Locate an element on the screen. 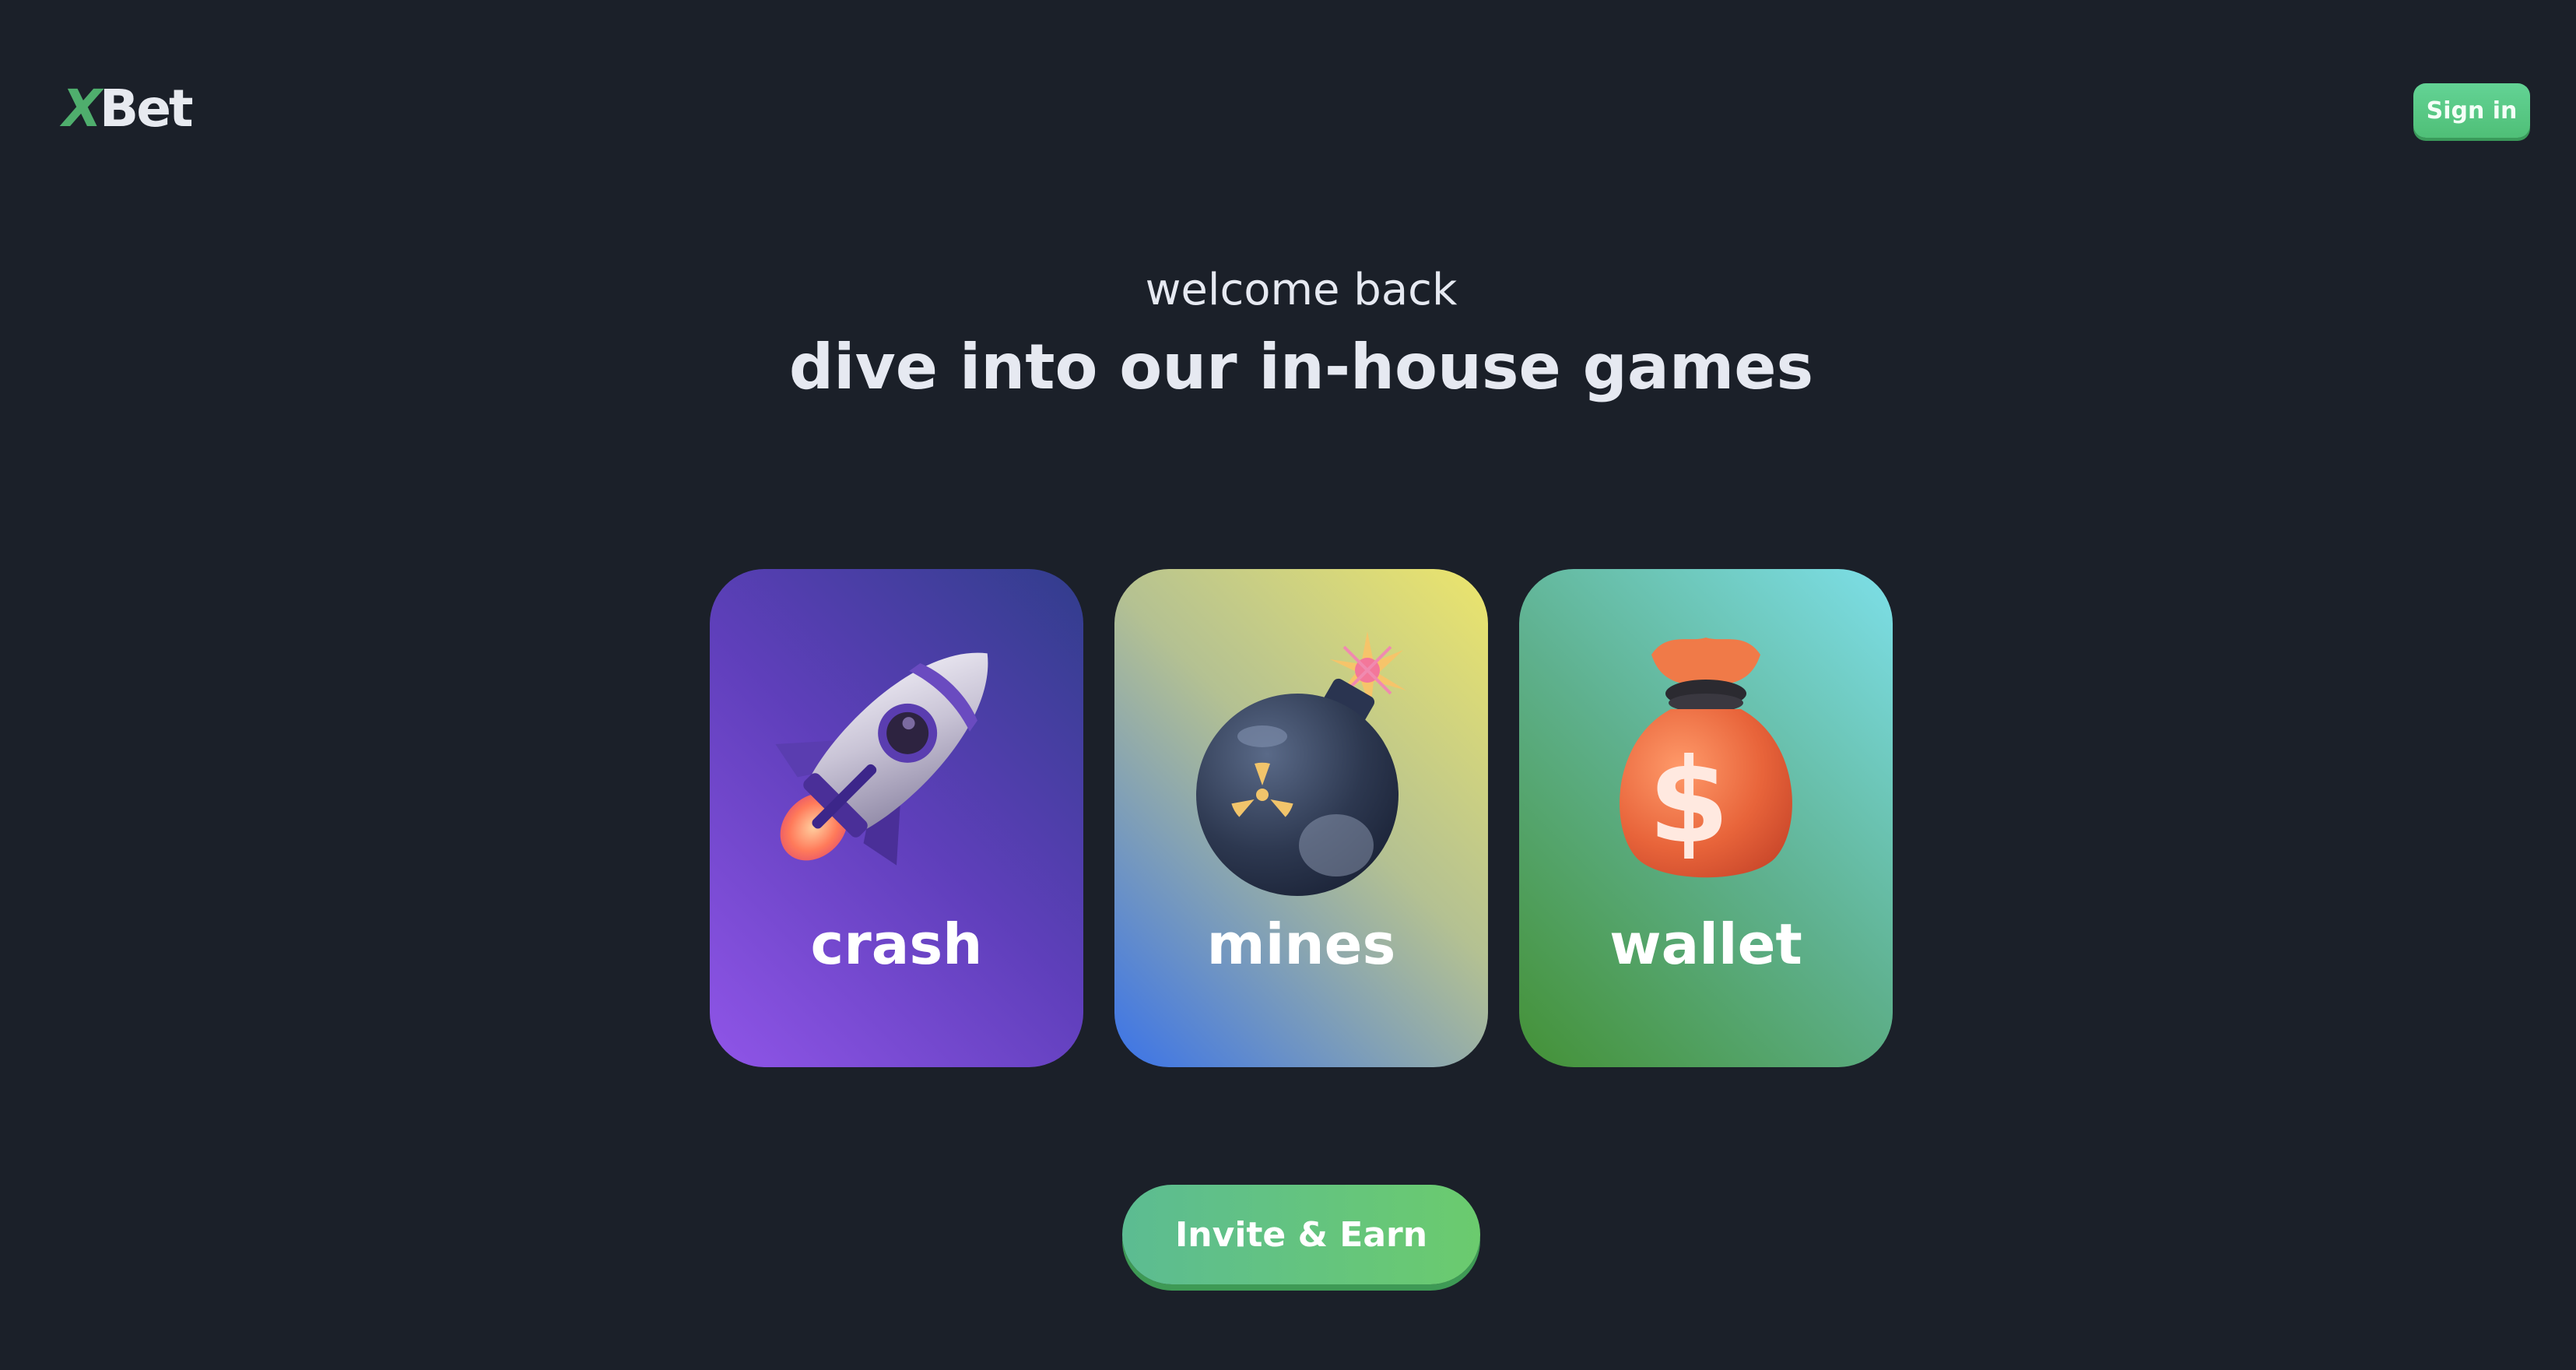  welcome-text: welcome back is located at coordinates (1302, 290).